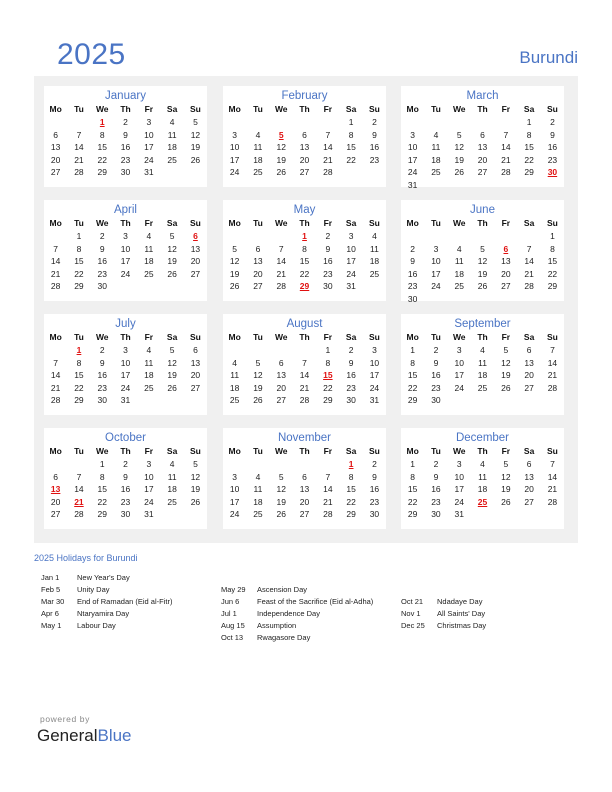 Image resolution: width=612 pixels, height=792 pixels. Describe the element at coordinates (328, 223) in the screenshot. I see `weekday-label: Fr` at that location.